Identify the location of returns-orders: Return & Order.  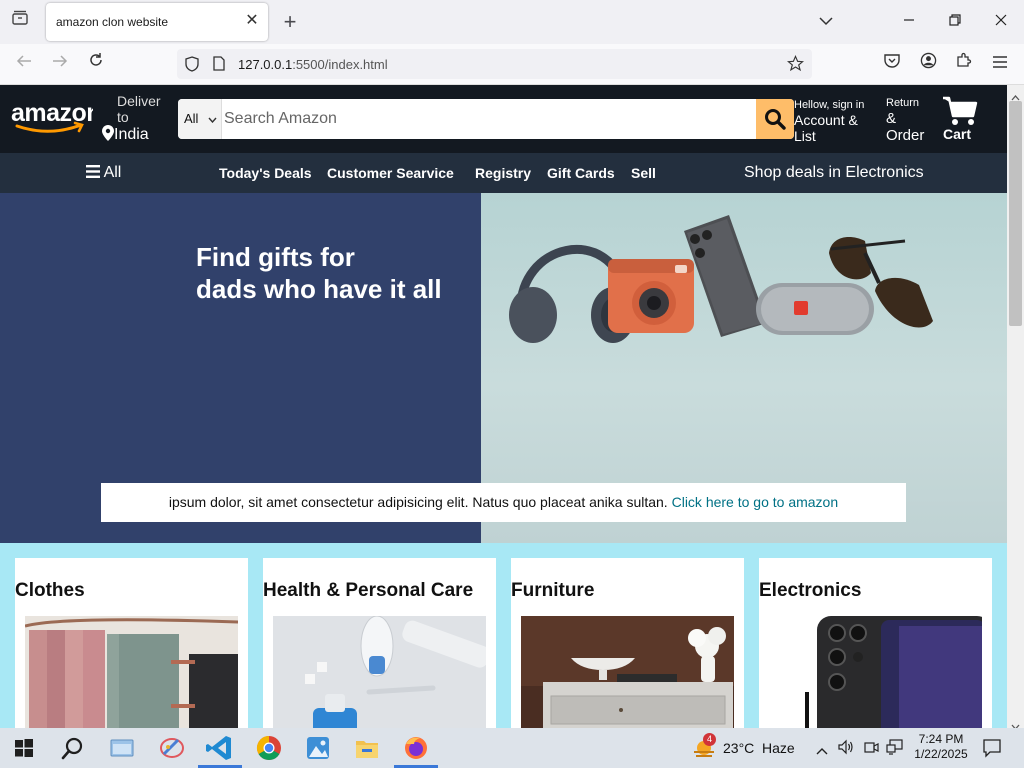
(913, 120).